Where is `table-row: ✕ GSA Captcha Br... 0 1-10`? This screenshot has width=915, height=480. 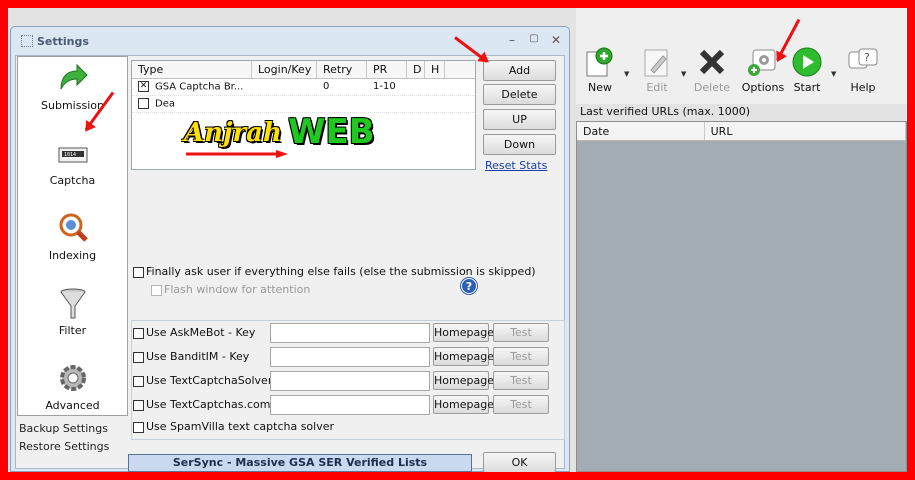
table-row: ✕ GSA Captcha Br... 0 1-10 is located at coordinates (303, 87).